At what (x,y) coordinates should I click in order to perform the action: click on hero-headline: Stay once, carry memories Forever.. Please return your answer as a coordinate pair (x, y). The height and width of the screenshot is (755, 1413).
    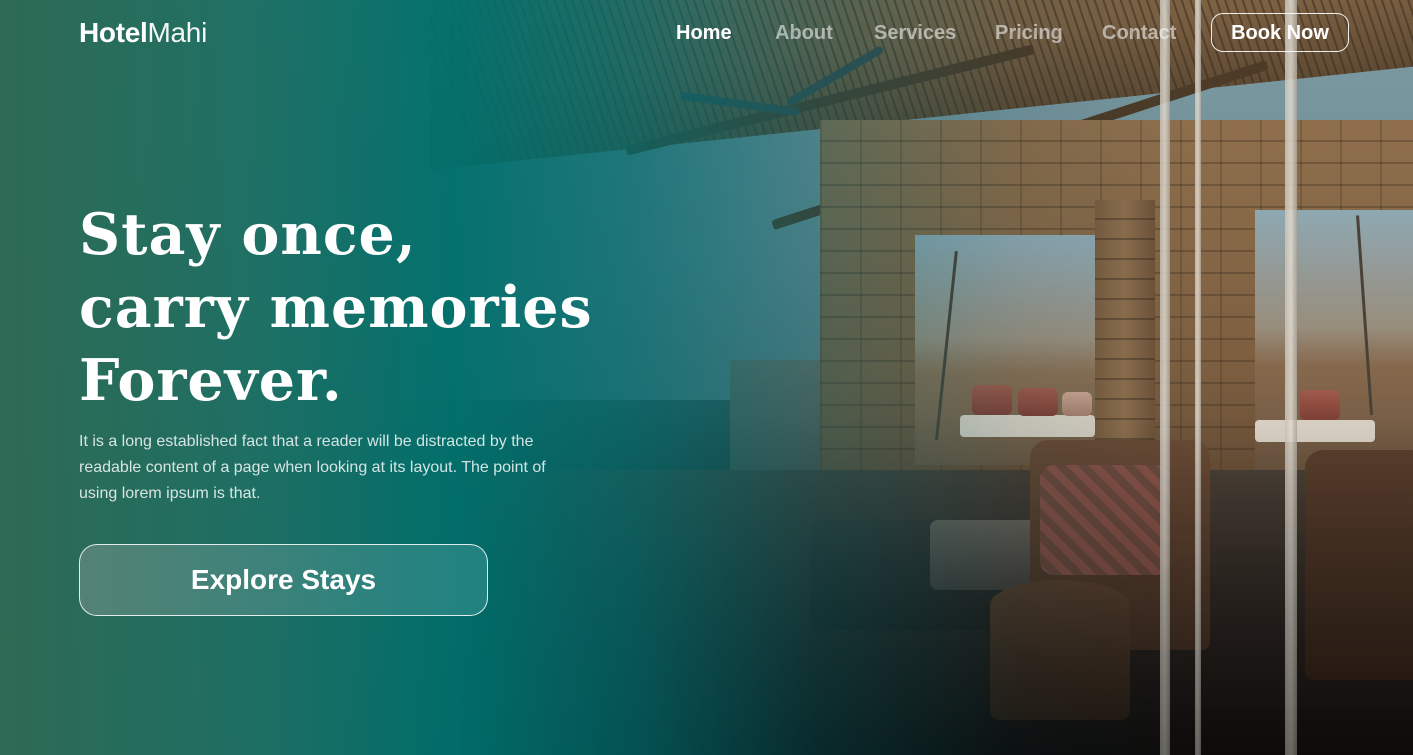
    Looking at the image, I should click on (336, 307).